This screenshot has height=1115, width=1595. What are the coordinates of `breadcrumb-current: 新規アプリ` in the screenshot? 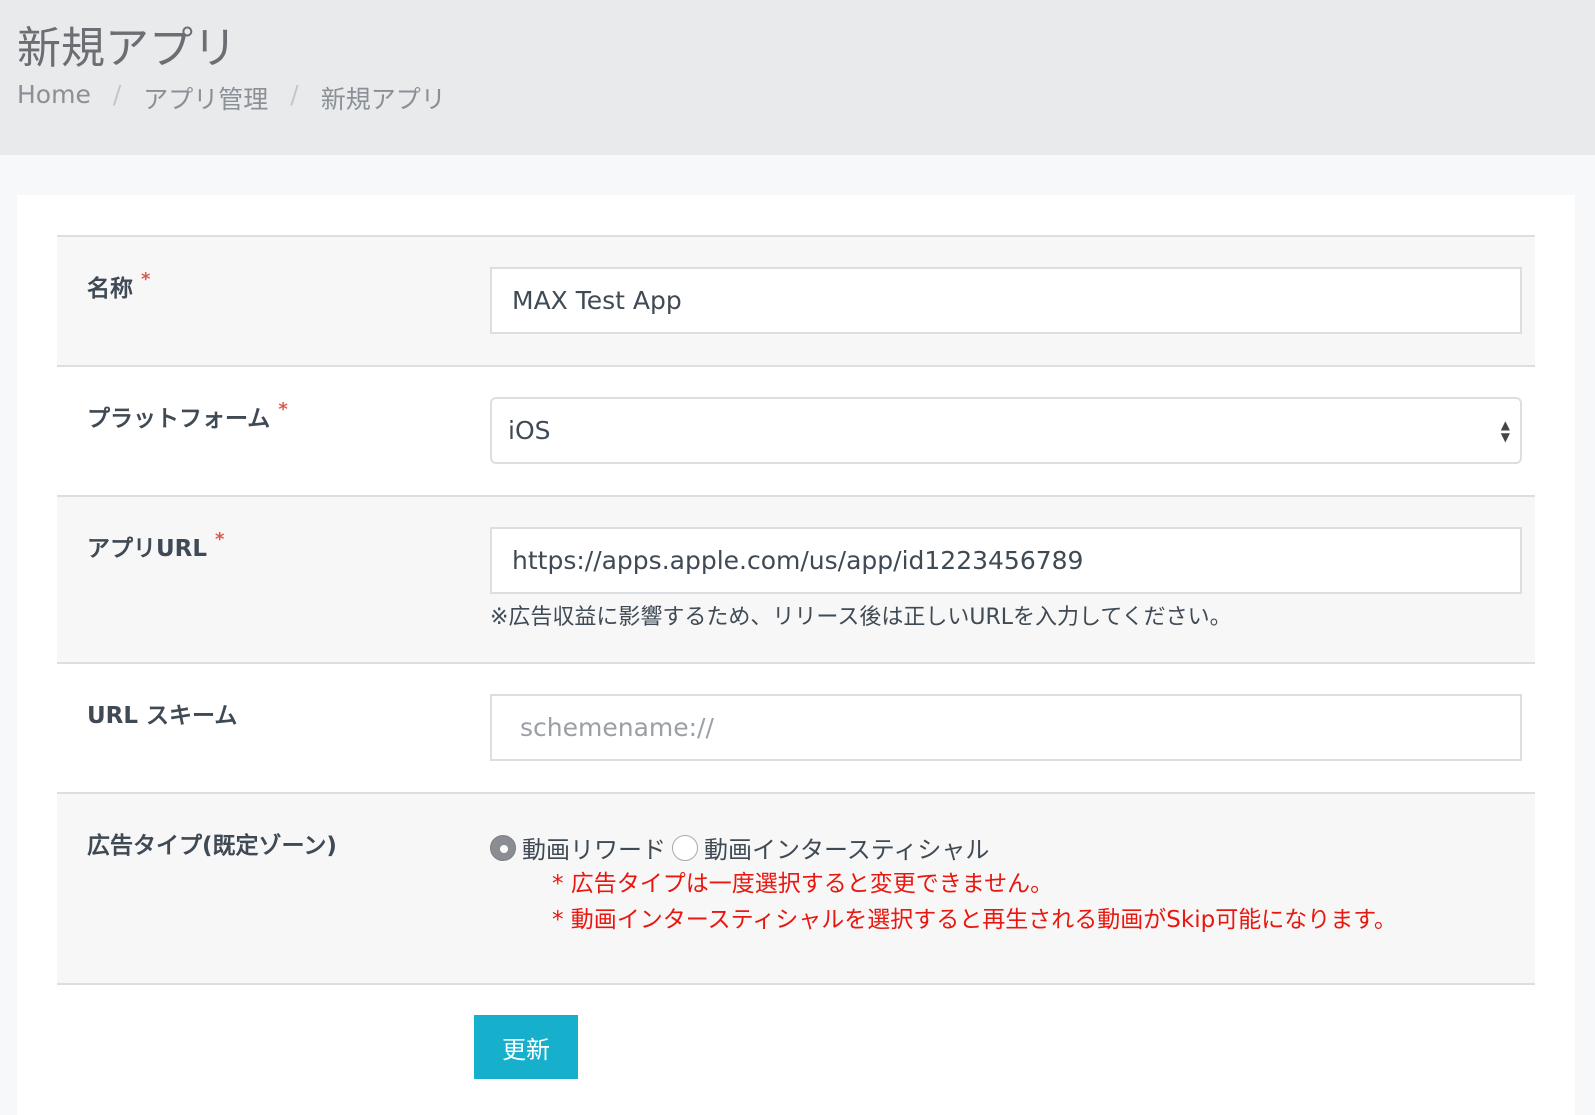 It's located at (383, 99).